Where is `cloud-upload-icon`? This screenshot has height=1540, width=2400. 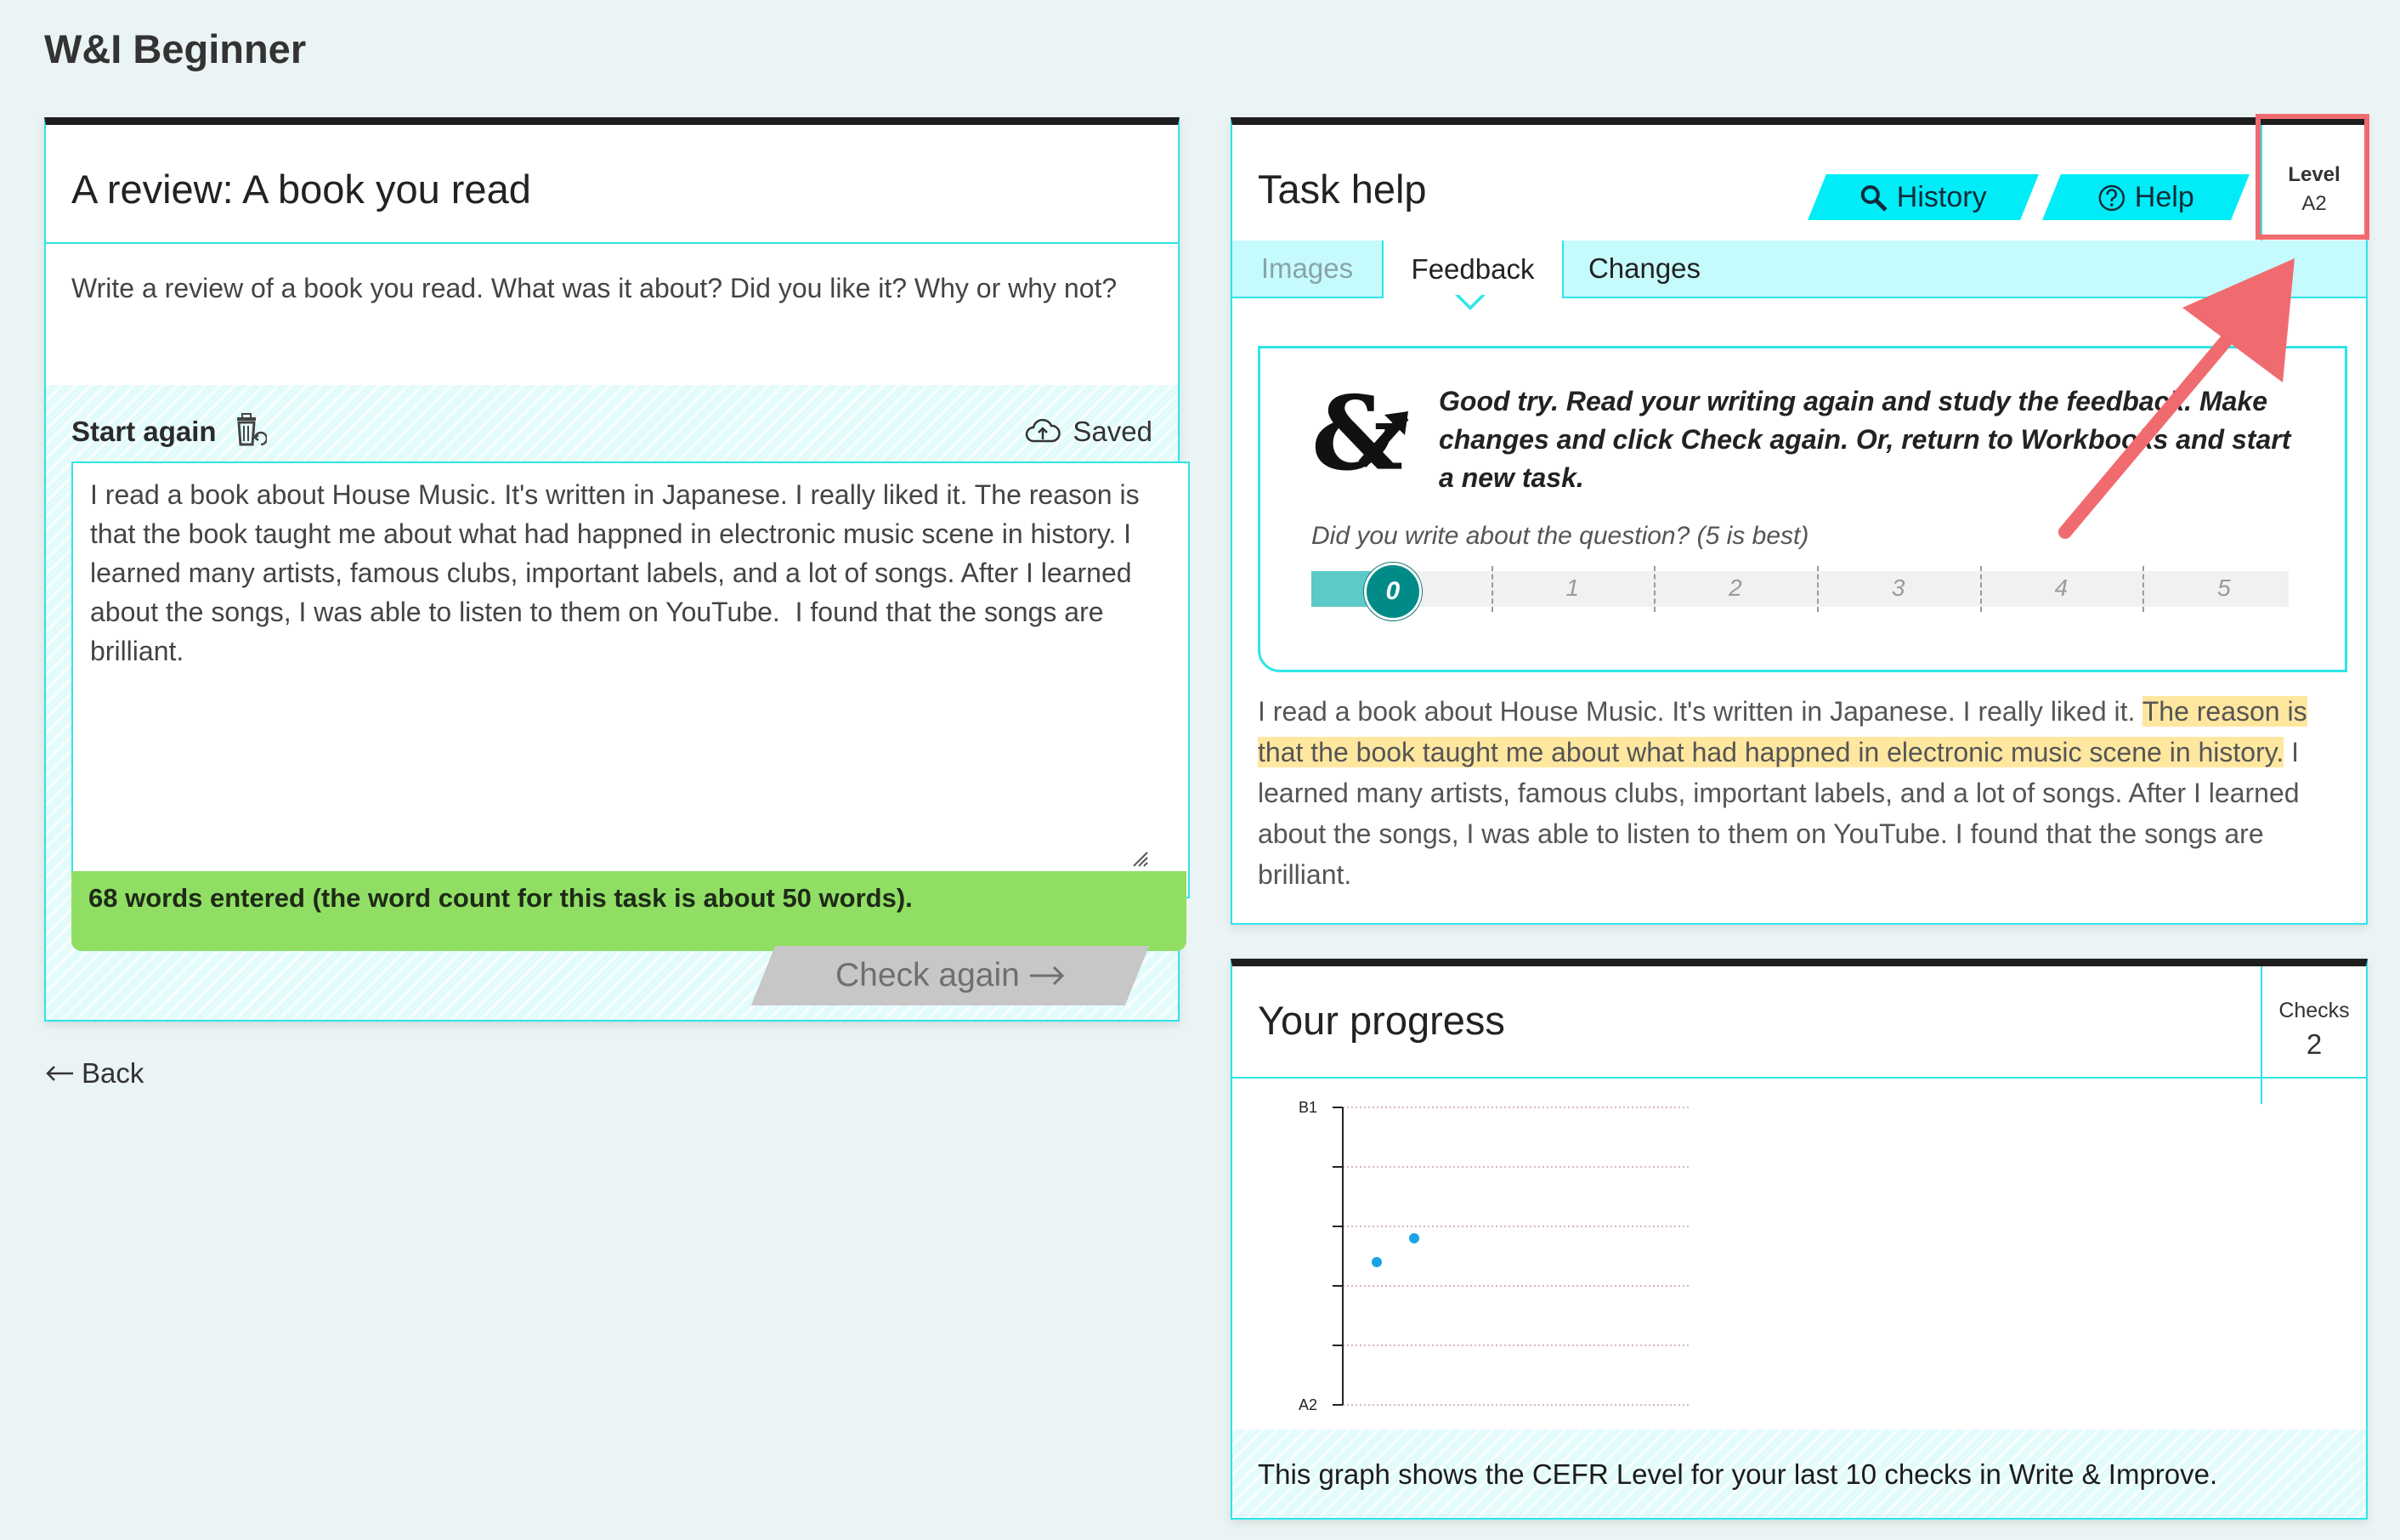 cloud-upload-icon is located at coordinates (1043, 431).